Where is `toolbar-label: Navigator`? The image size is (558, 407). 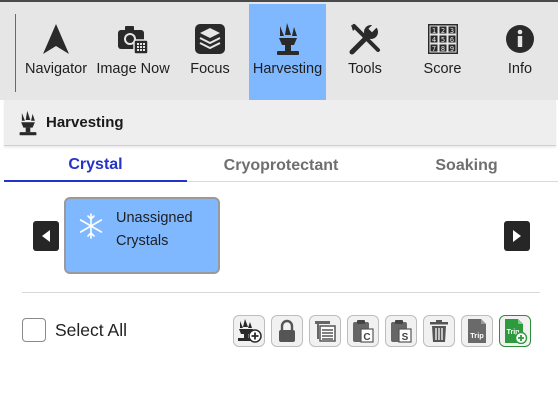
toolbar-label: Navigator is located at coordinates (56, 69).